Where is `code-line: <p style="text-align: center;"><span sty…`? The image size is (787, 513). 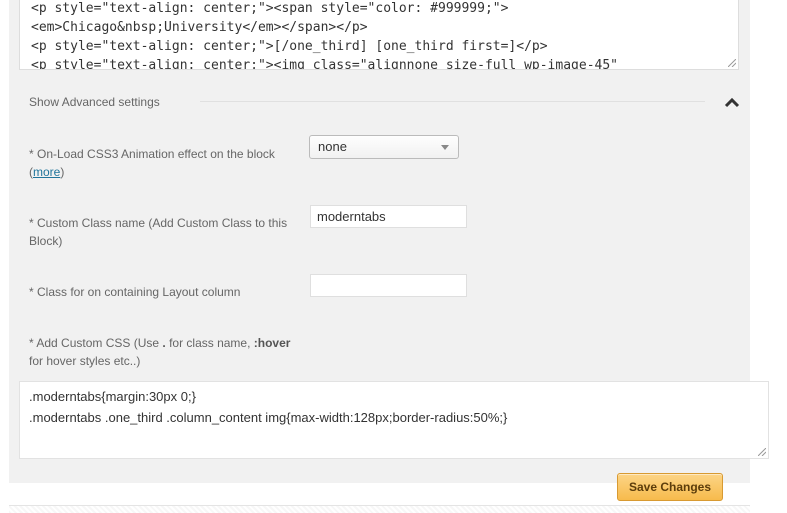
code-line: <p style="text-align: center;"><span sty… is located at coordinates (270, 8).